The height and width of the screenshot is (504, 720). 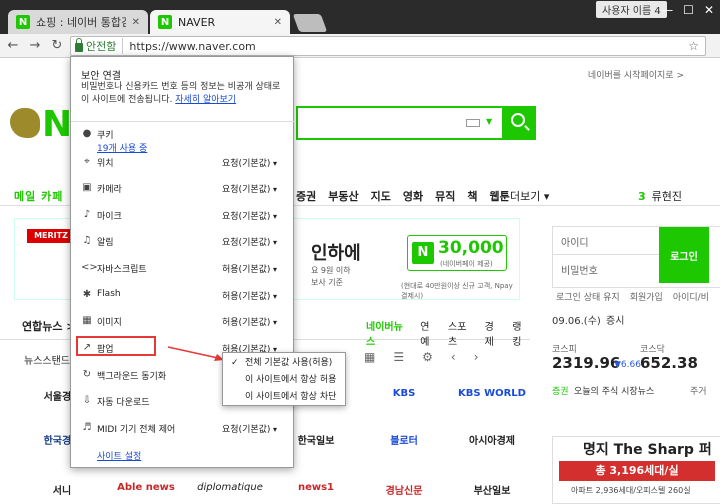 I want to click on window-user-label: 사용자 이름 4, so click(x=631, y=9).